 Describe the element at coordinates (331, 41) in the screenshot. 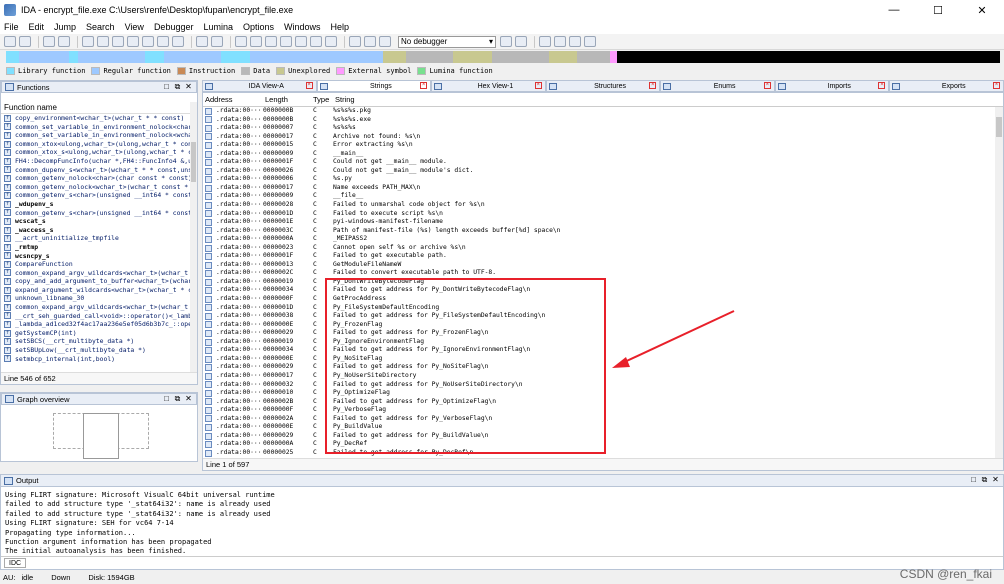

I see `xref-icon` at that location.